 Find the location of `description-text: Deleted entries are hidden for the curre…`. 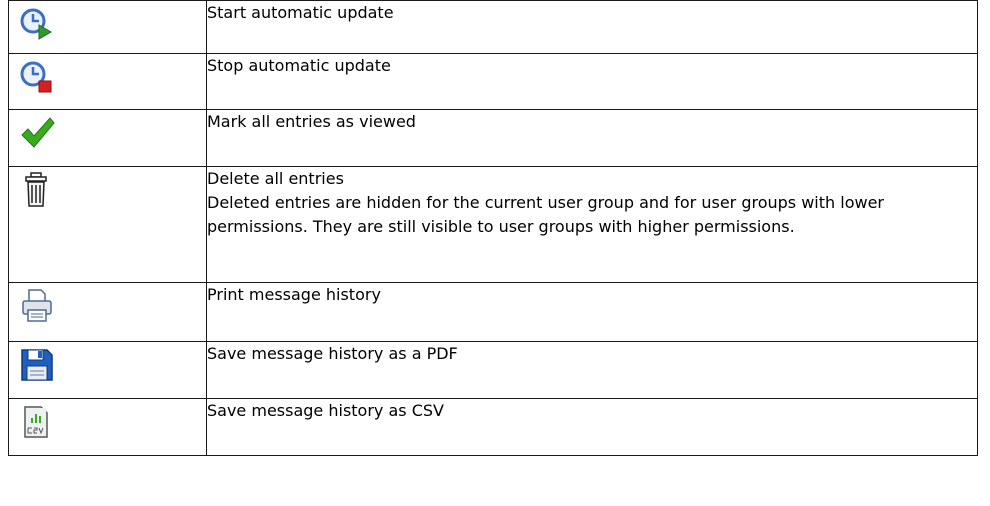

description-text: Deleted entries are hidden for the curre… is located at coordinates (545, 214).